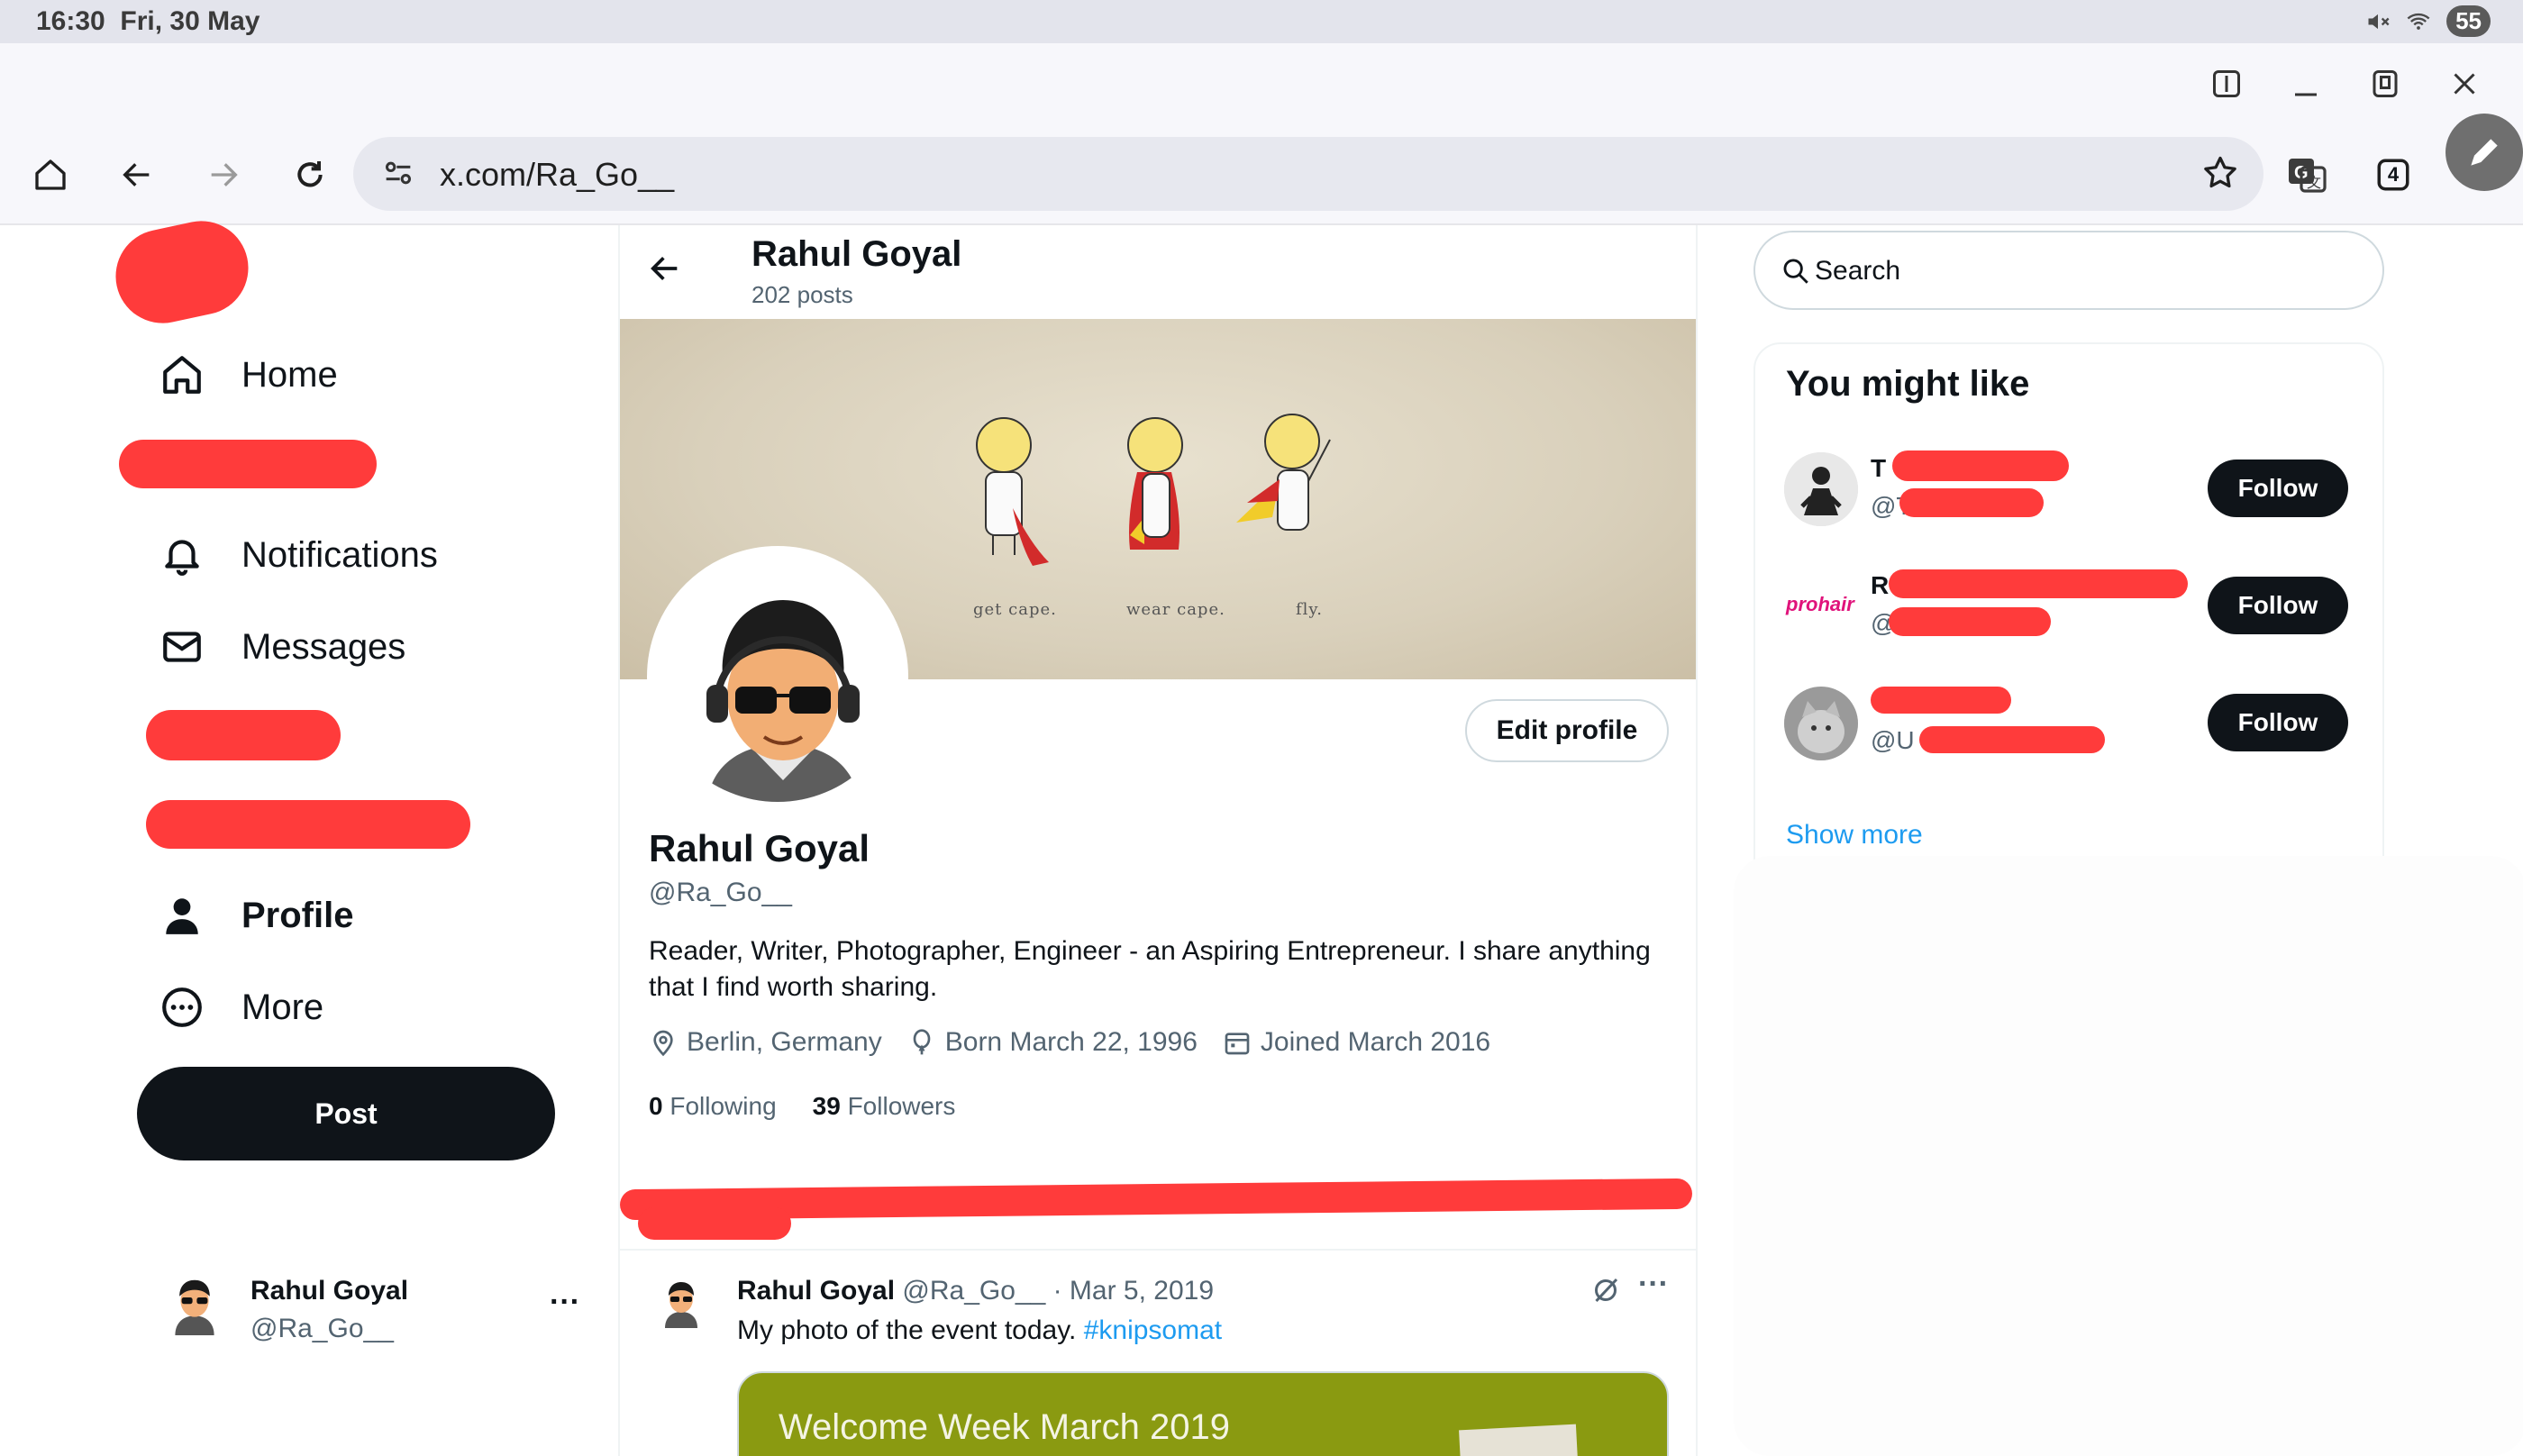 The image size is (2523, 1456). I want to click on browser-toolbar: x.com/Ra_Go__ G文 4, so click(1261, 174).